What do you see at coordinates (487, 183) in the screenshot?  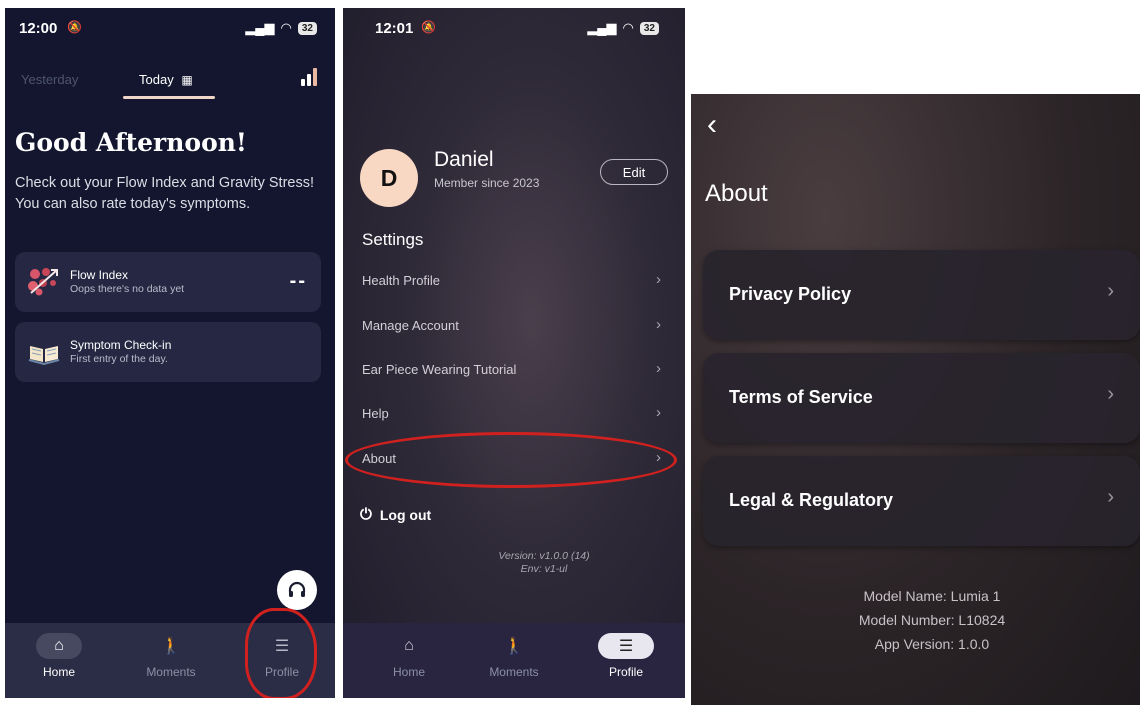 I see `member-since: Member since 2023` at bounding box center [487, 183].